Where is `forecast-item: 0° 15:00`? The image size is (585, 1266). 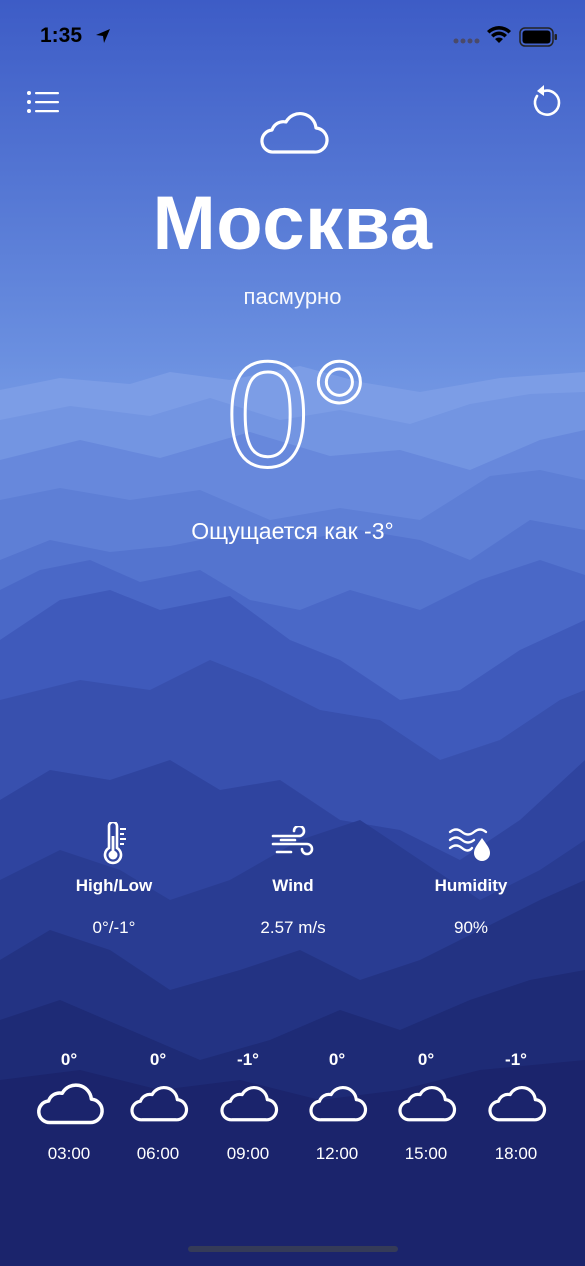 forecast-item: 0° 15:00 is located at coordinates (426, 1107).